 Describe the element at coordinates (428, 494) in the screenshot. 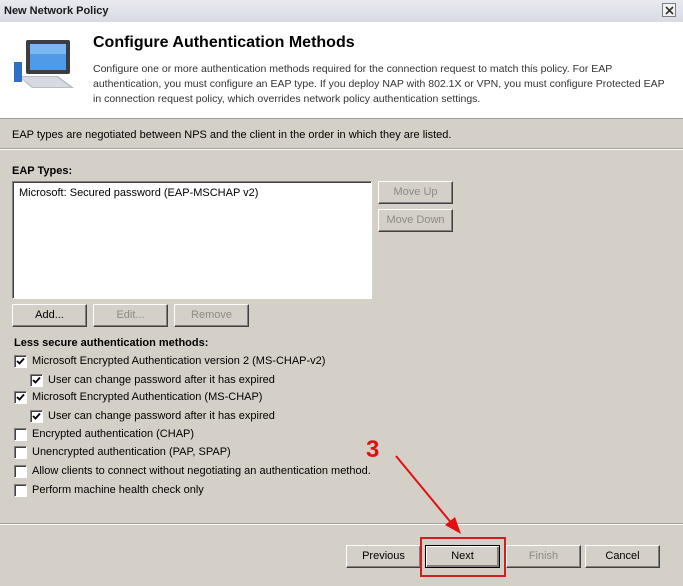

I see `annotation-arrow-icon` at that location.